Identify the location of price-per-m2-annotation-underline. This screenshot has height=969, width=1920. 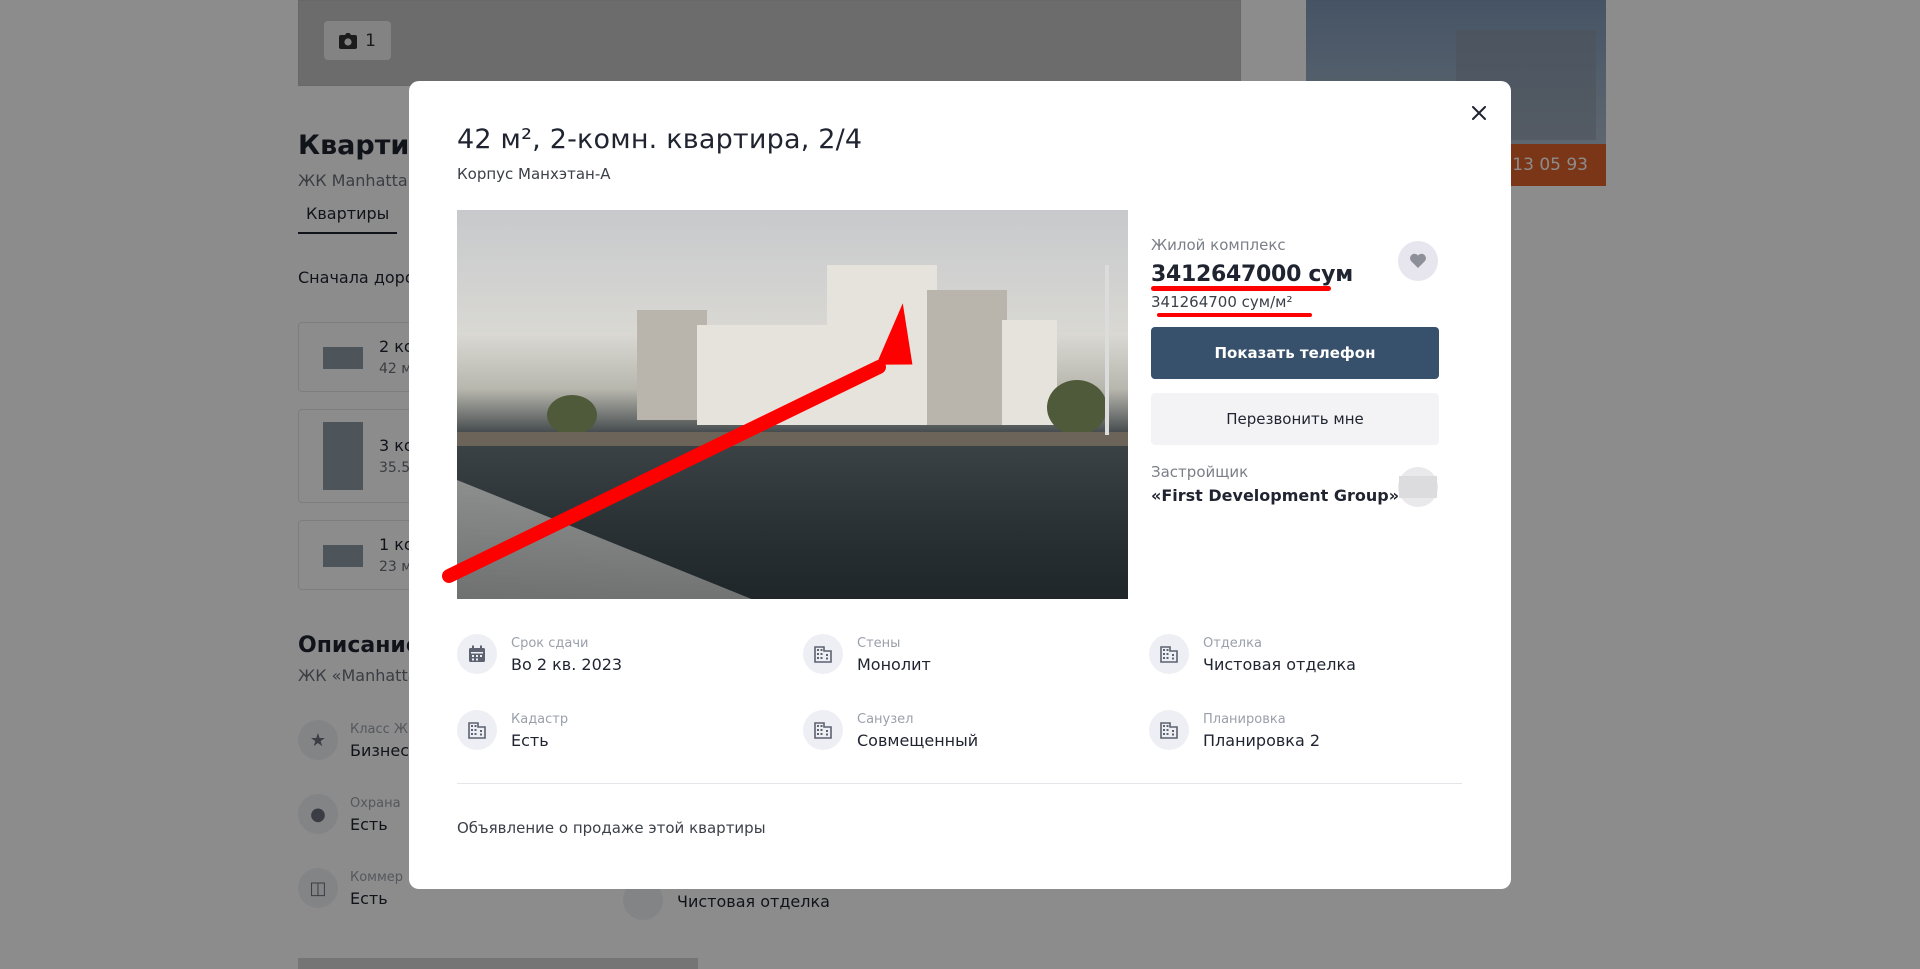
(1234, 315).